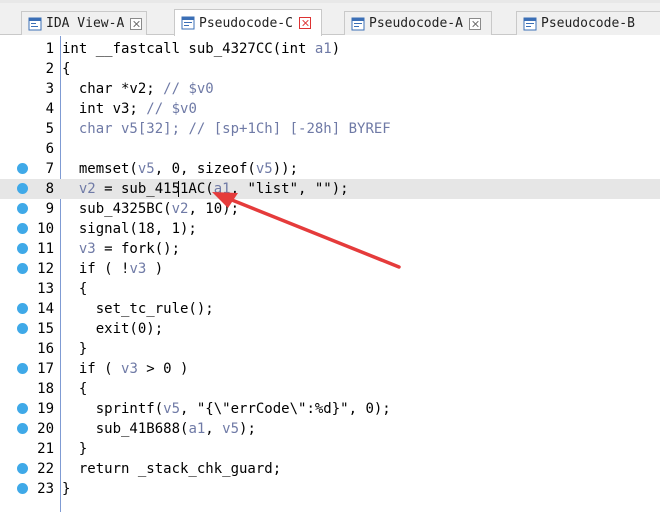 Image resolution: width=660 pixels, height=512 pixels. Describe the element at coordinates (125, 369) in the screenshot. I see `code-text: if ( v3 > 0 )` at that location.